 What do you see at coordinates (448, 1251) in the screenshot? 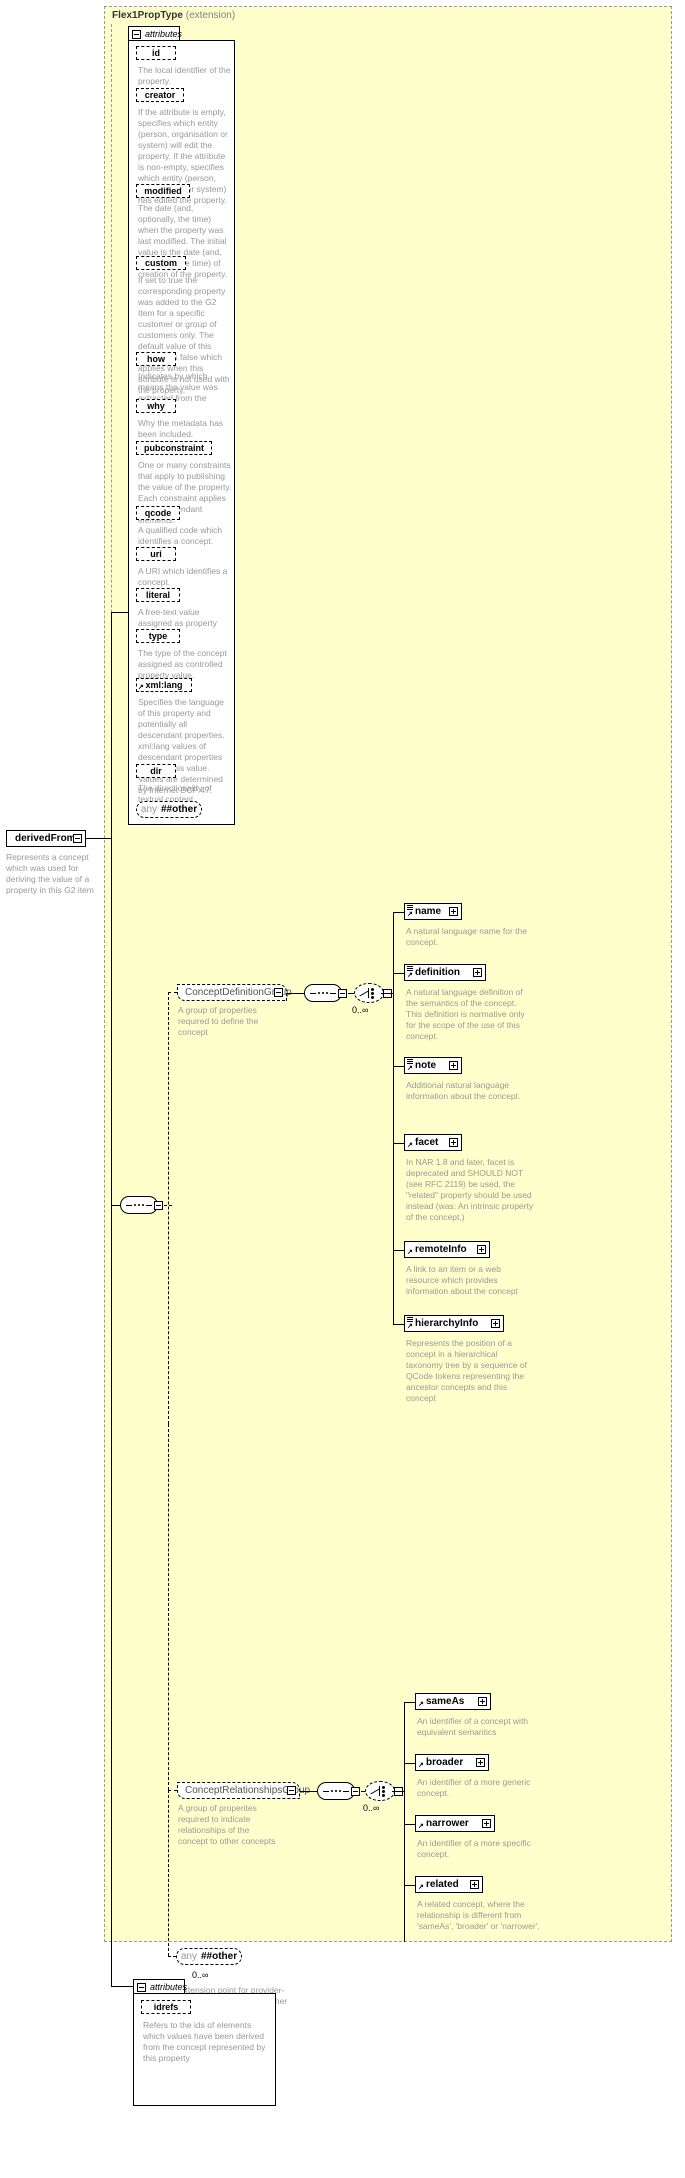
I see `element-node-remoteInfo: ↗ remoteInfo` at bounding box center [448, 1251].